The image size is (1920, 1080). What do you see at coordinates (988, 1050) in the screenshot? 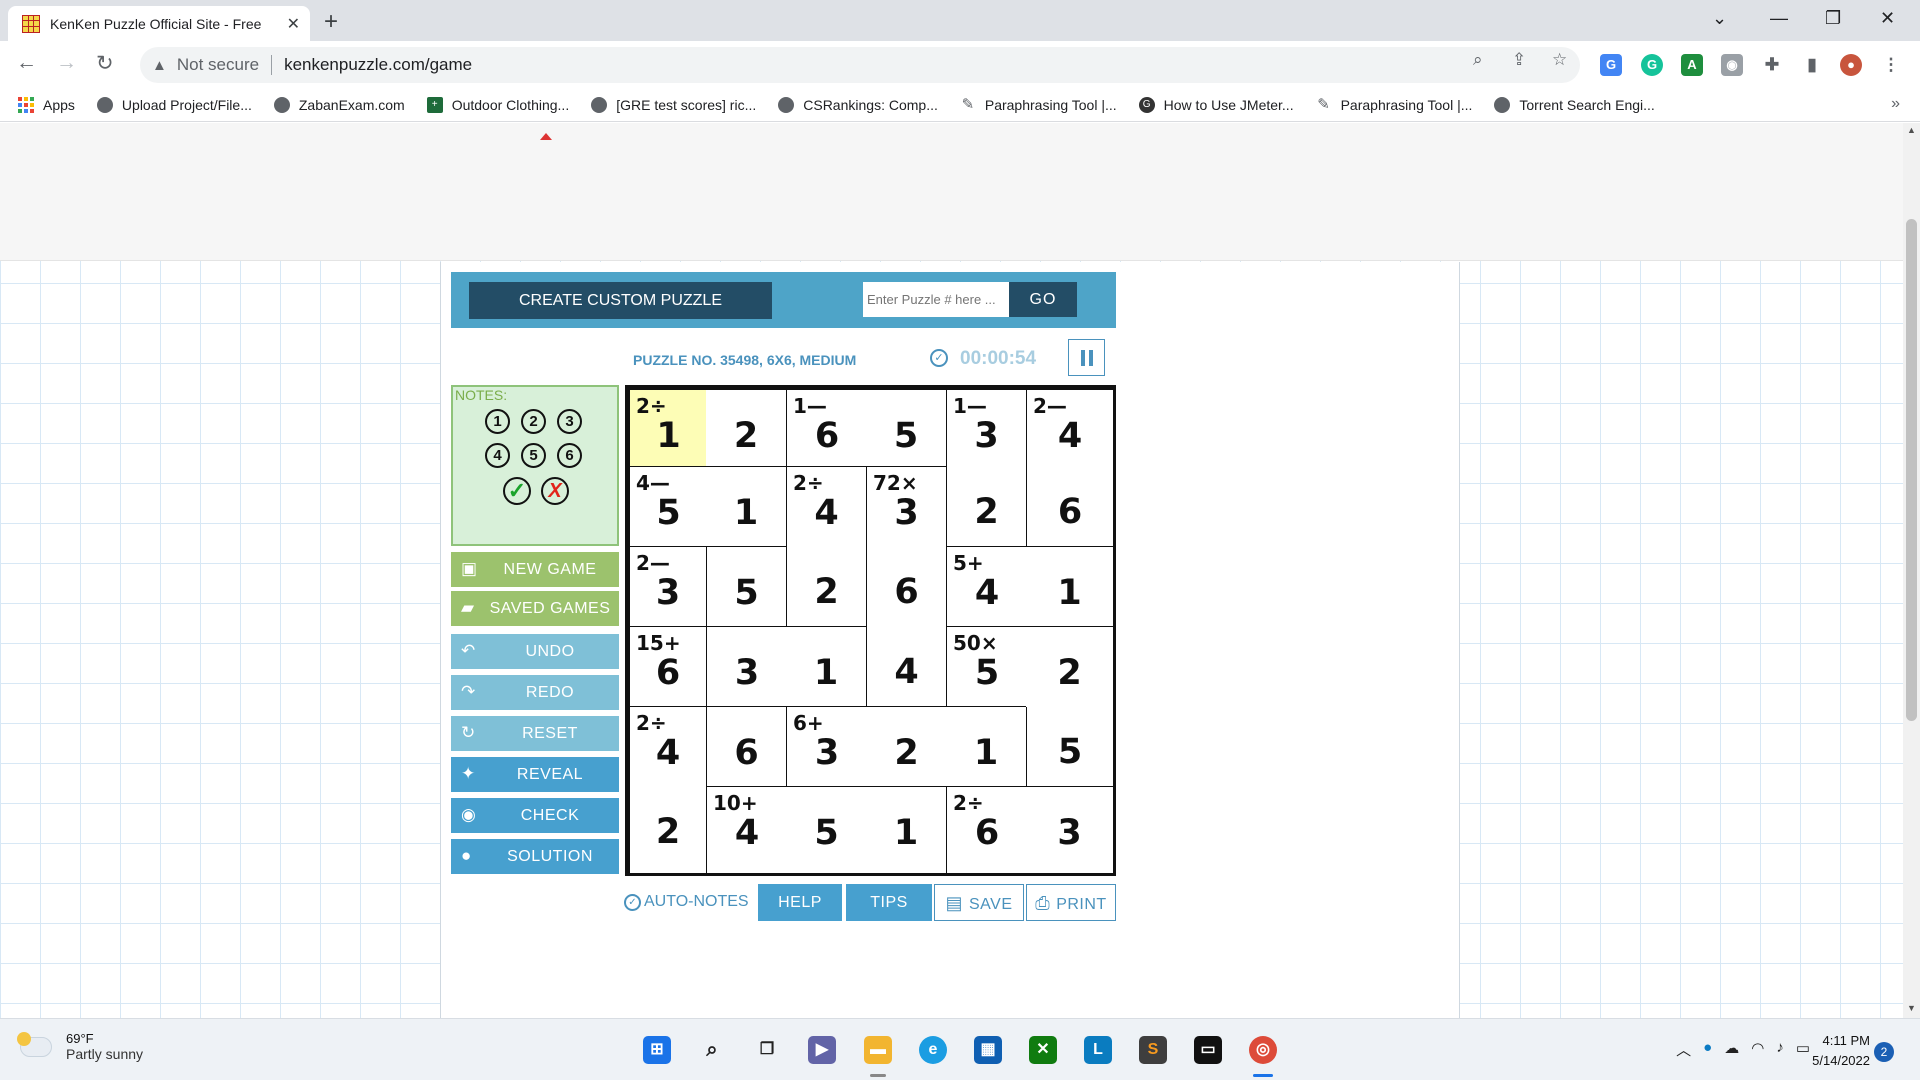
I see `store-icon: ▦` at bounding box center [988, 1050].